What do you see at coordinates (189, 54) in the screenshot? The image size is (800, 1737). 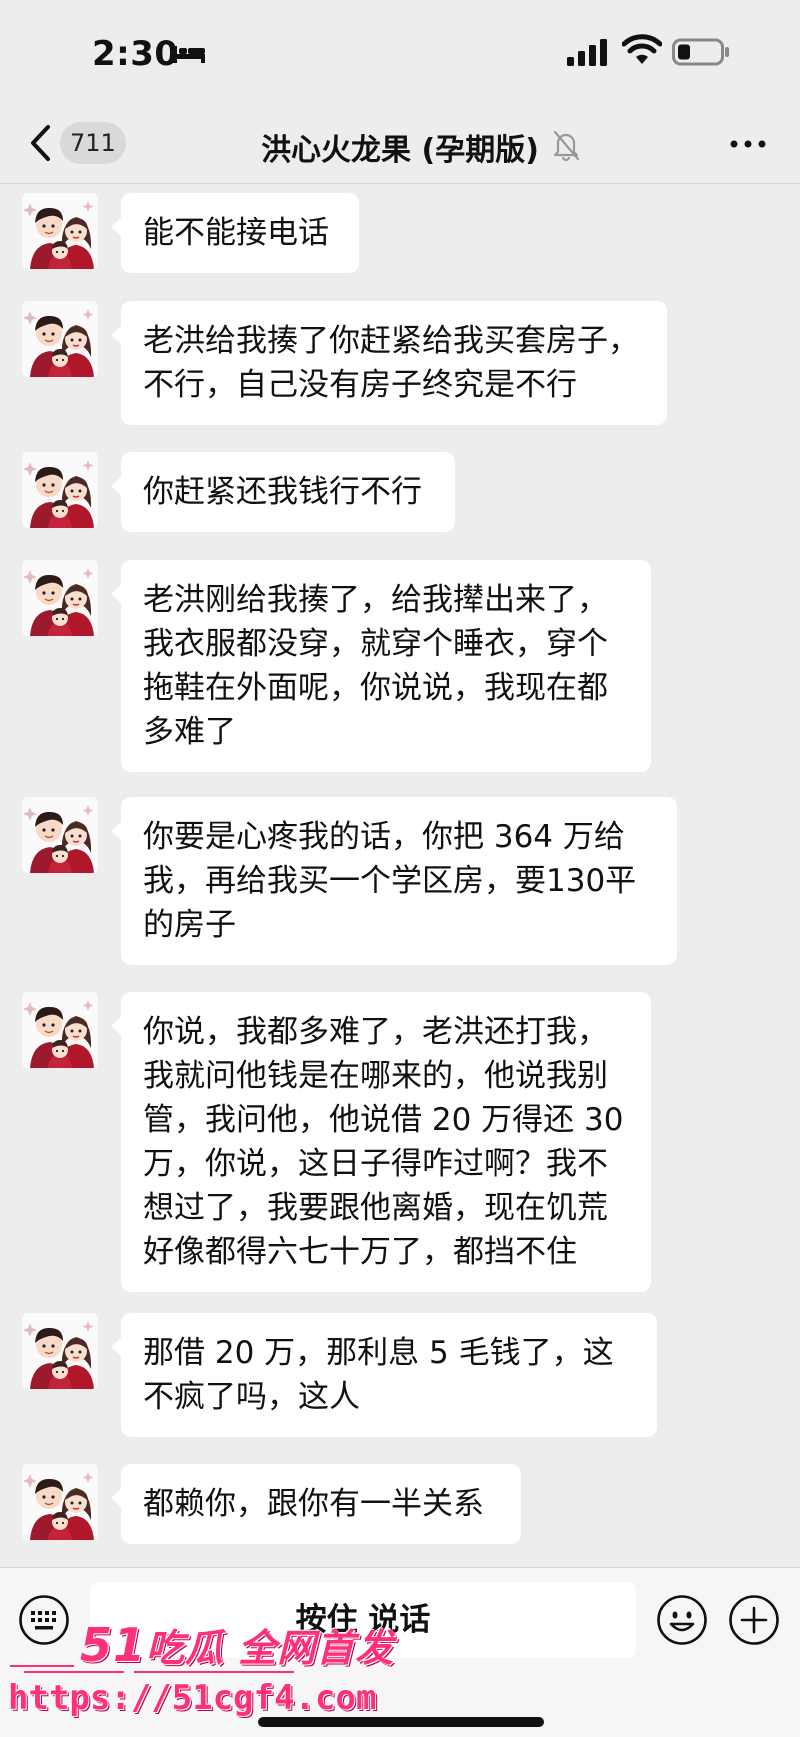 I see `sleep-bed-icon` at bounding box center [189, 54].